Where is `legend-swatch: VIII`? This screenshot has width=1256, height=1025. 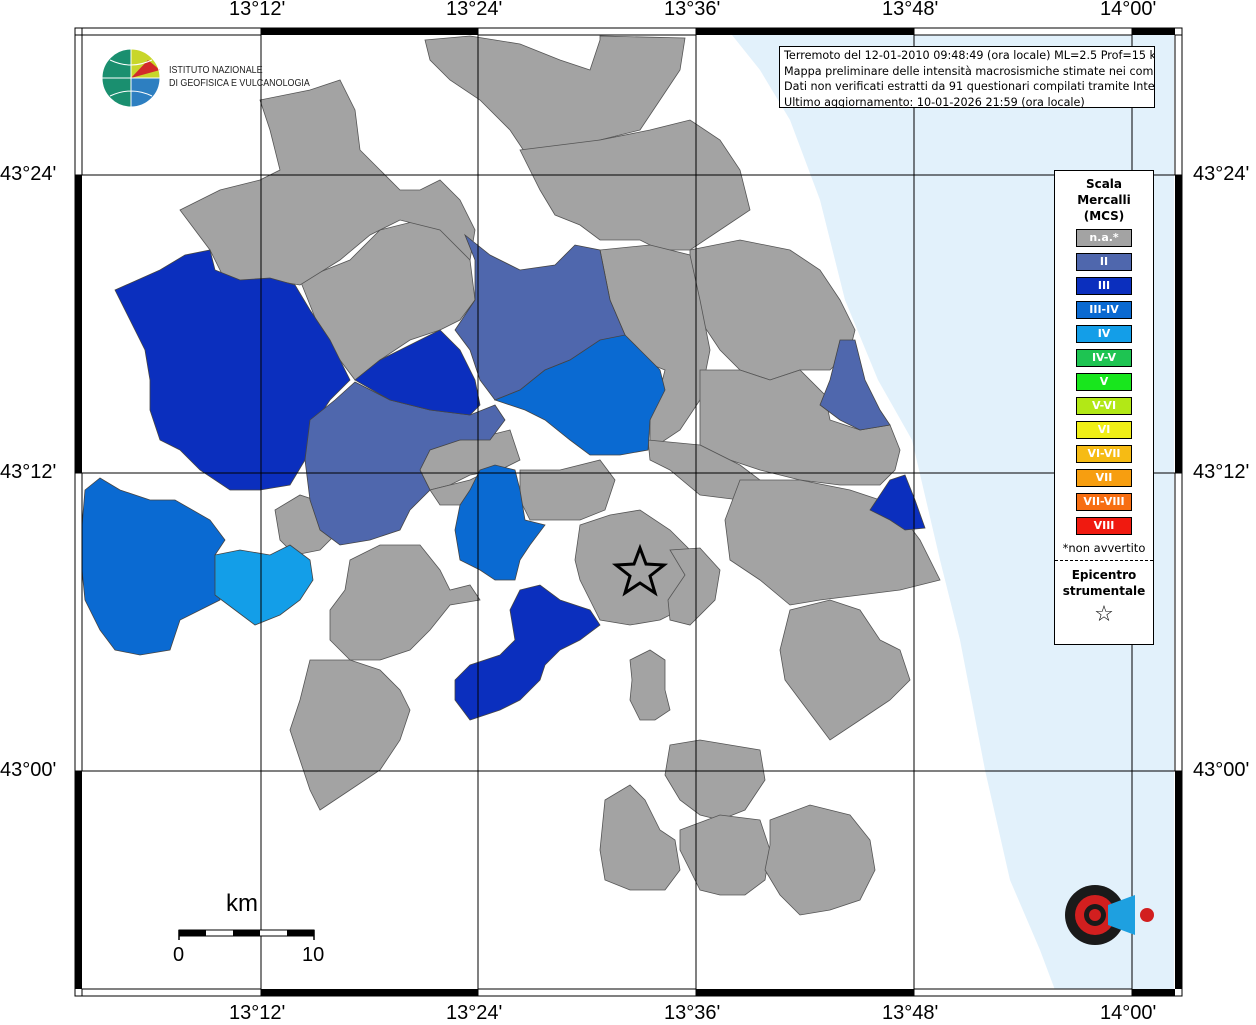 legend-swatch: VIII is located at coordinates (1104, 526).